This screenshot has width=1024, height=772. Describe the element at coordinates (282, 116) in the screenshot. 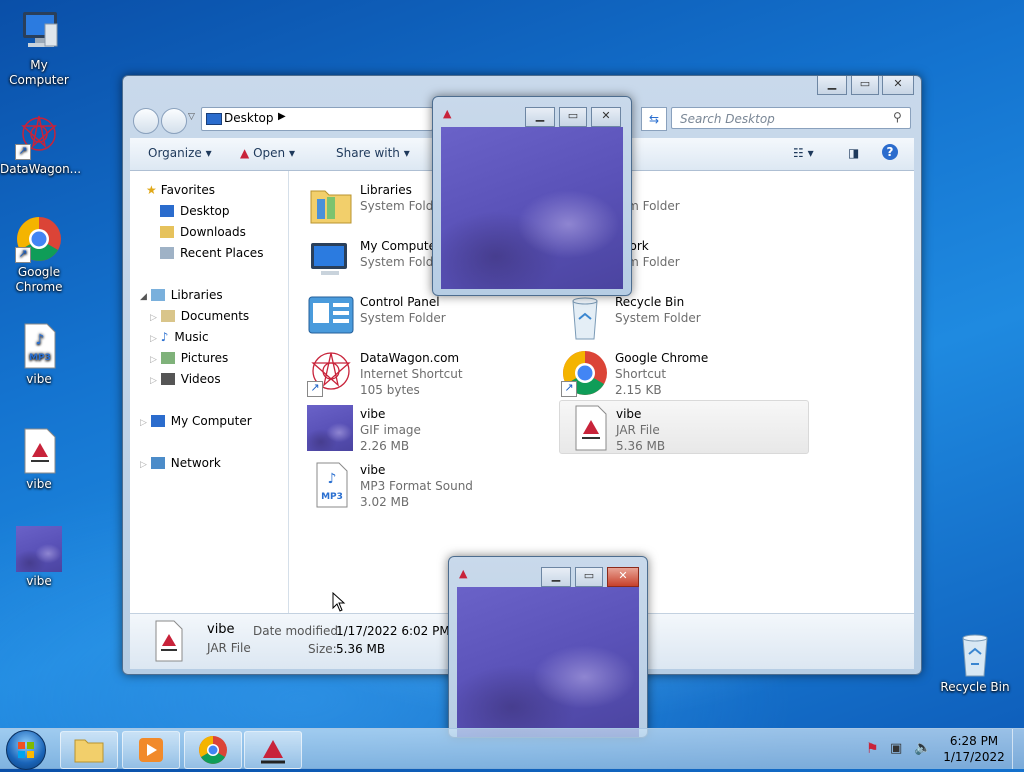

I see `chevron-right-icon: ▶` at that location.